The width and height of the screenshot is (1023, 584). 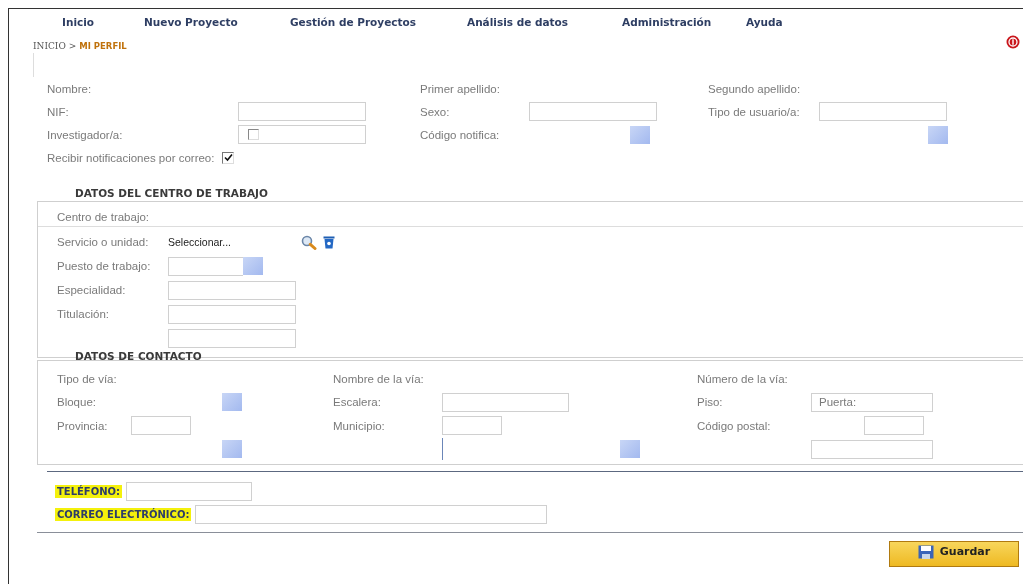 I want to click on nav-link: Gestión de Proyectos, so click(x=378, y=22).